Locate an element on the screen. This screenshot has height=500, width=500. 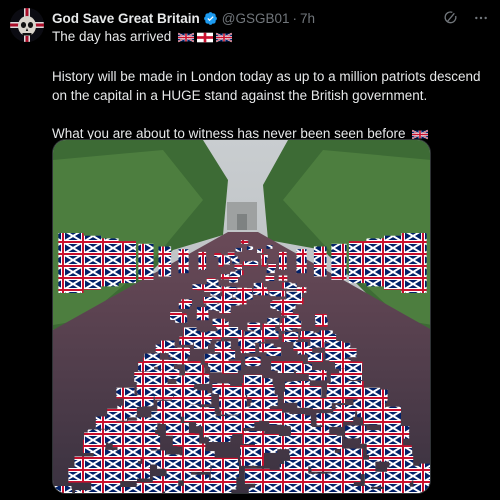
tweet-line-1: The day has arrived is located at coordinates (270, 37).